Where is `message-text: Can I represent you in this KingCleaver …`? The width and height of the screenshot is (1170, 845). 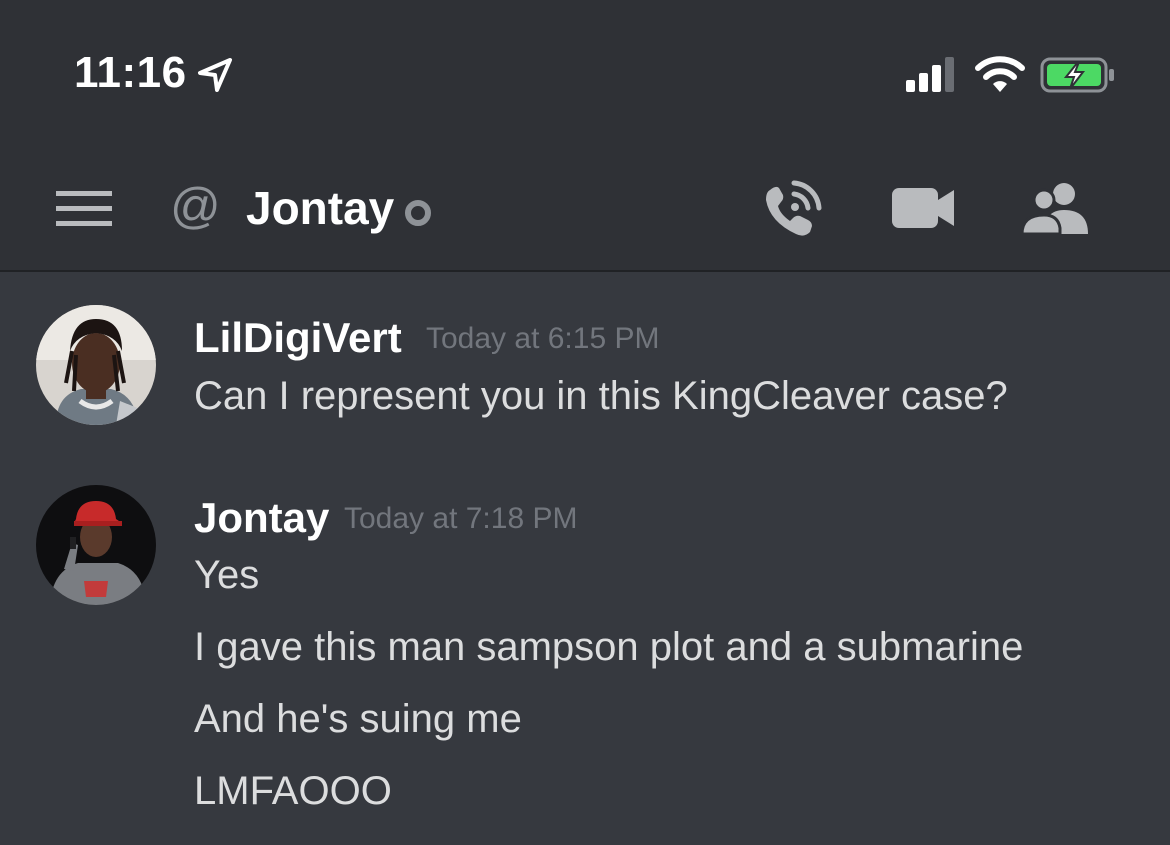
message-text: Can I represent you in this KingCleaver … is located at coordinates (601, 396).